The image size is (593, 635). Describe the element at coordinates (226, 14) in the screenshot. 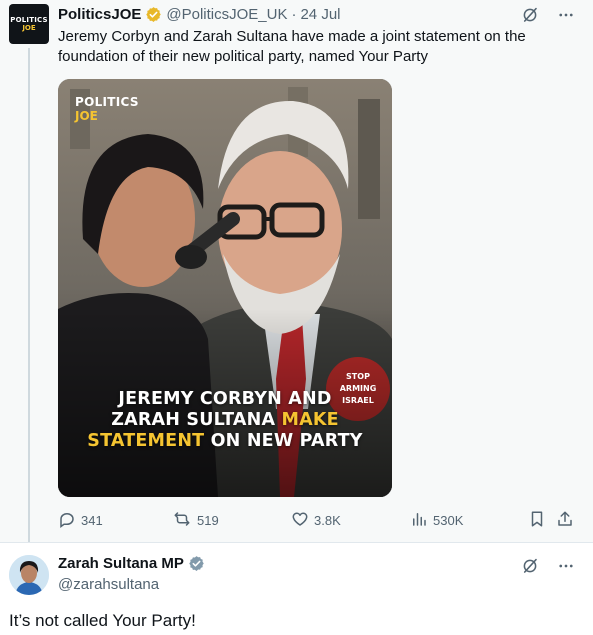

I see `author-handle: @PoliticsJOE_UK` at that location.